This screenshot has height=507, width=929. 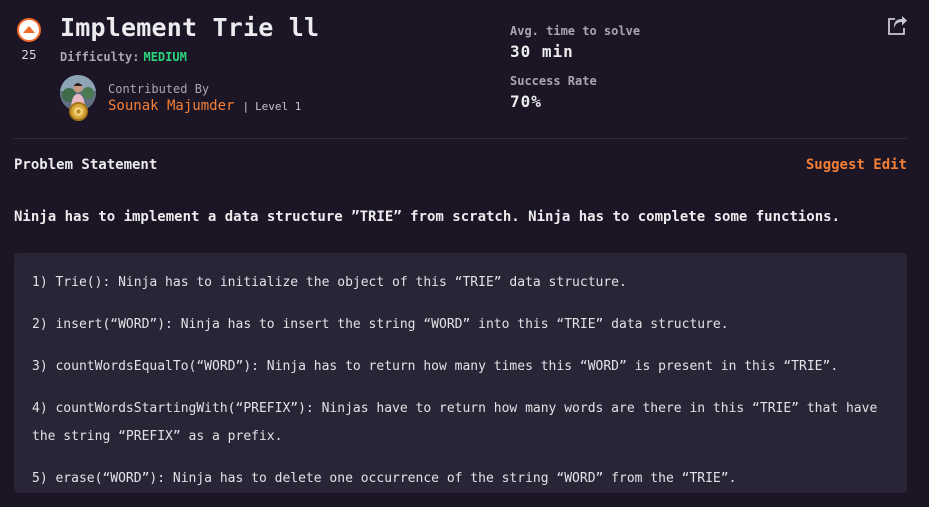 I want to click on share-button, so click(x=897, y=26).